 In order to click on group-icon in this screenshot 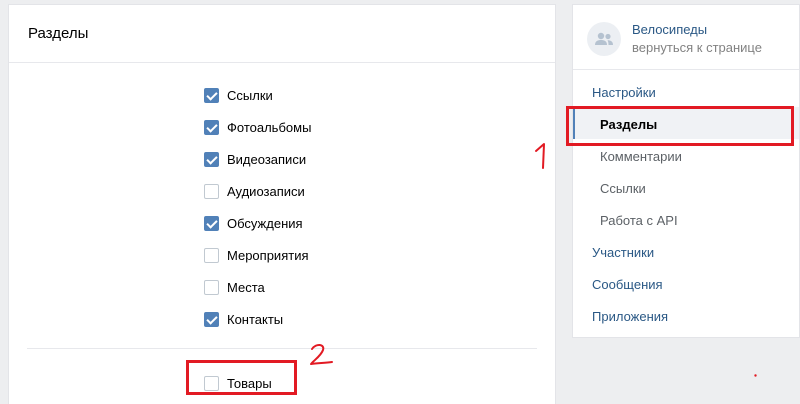, I will do `click(604, 38)`.